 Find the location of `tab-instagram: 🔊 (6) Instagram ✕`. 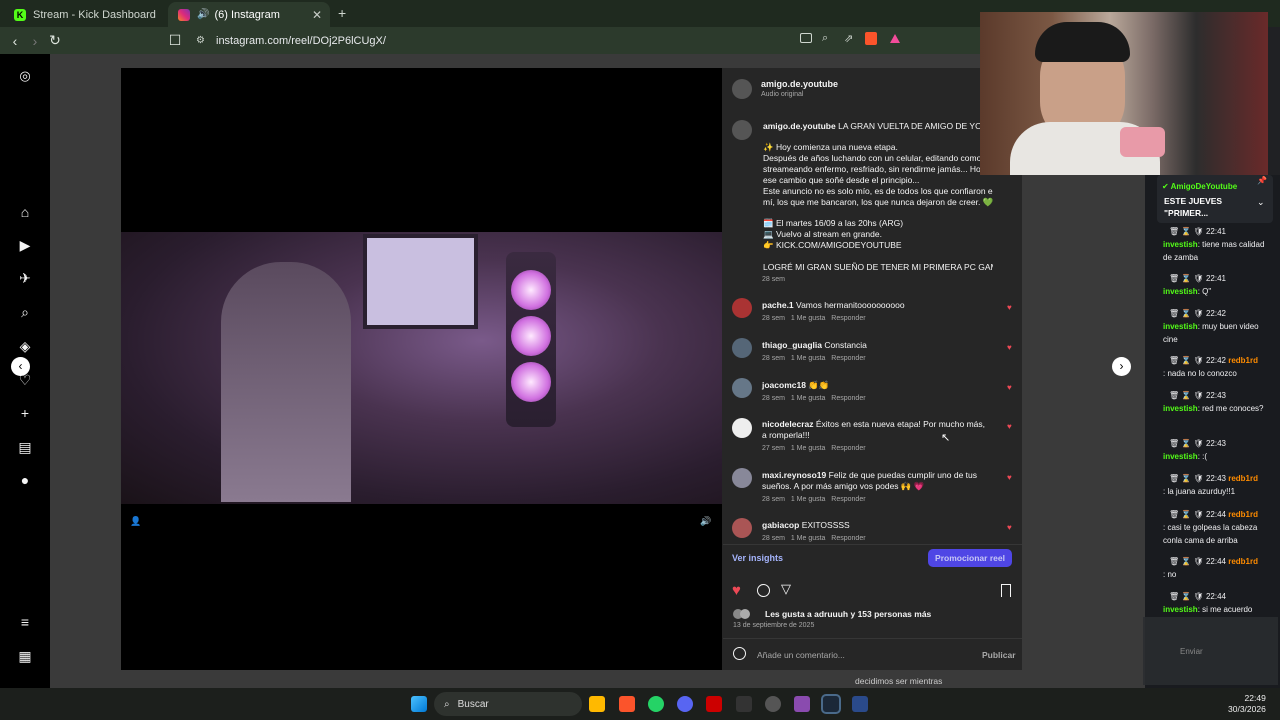

tab-instagram: 🔊 (6) Instagram ✕ is located at coordinates (249, 14).